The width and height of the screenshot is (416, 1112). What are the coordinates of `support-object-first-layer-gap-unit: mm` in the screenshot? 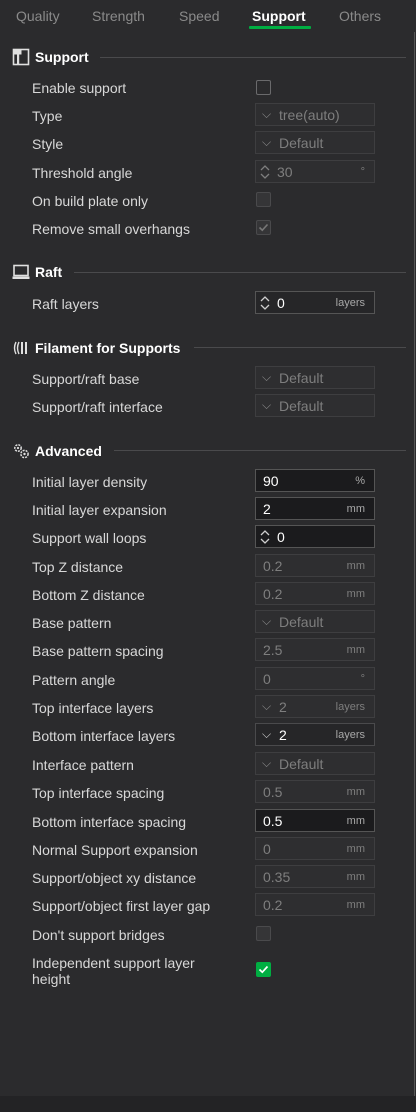 It's located at (355, 905).